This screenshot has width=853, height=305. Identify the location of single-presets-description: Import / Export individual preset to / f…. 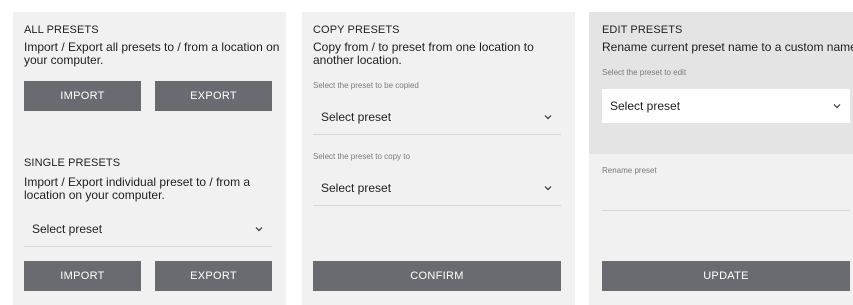
(137, 188).